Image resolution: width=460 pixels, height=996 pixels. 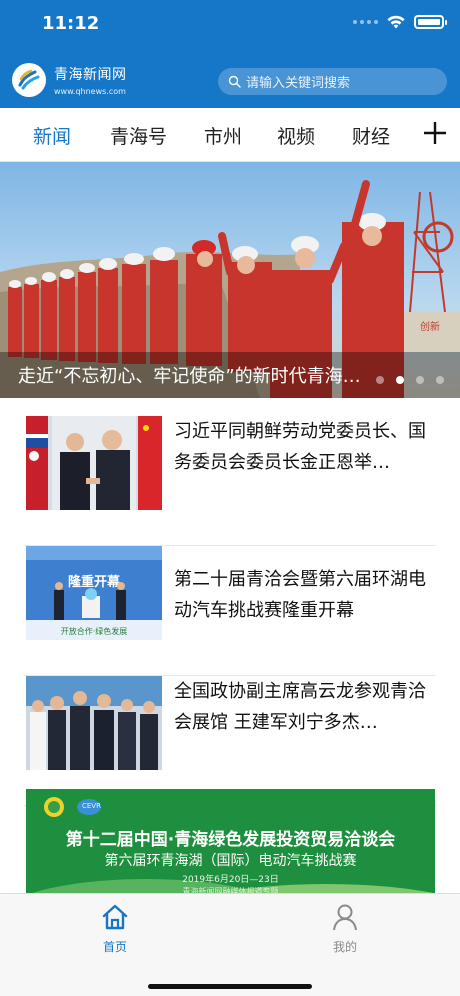 What do you see at coordinates (90, 75) in the screenshot?
I see `brand-name: 青海新闻网` at bounding box center [90, 75].